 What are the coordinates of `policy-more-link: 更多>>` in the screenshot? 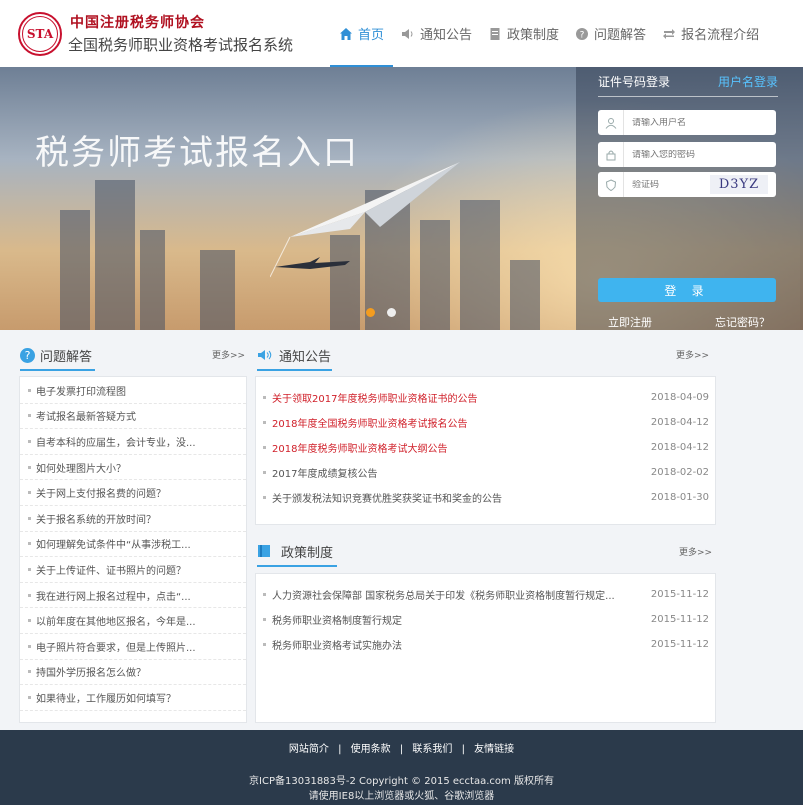 It's located at (695, 551).